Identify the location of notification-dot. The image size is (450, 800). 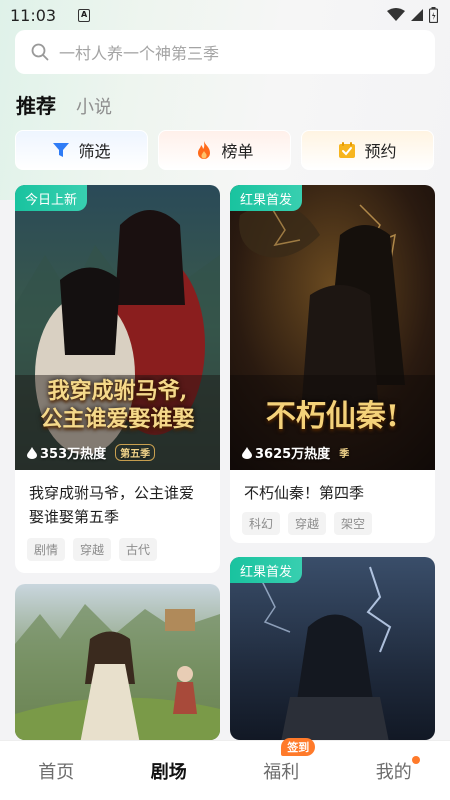
(415, 759).